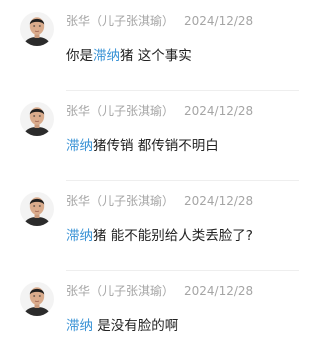 The image size is (320, 361). Describe the element at coordinates (156, 56) in the screenshot. I see `comment-text-after: 猪 这个事实` at that location.